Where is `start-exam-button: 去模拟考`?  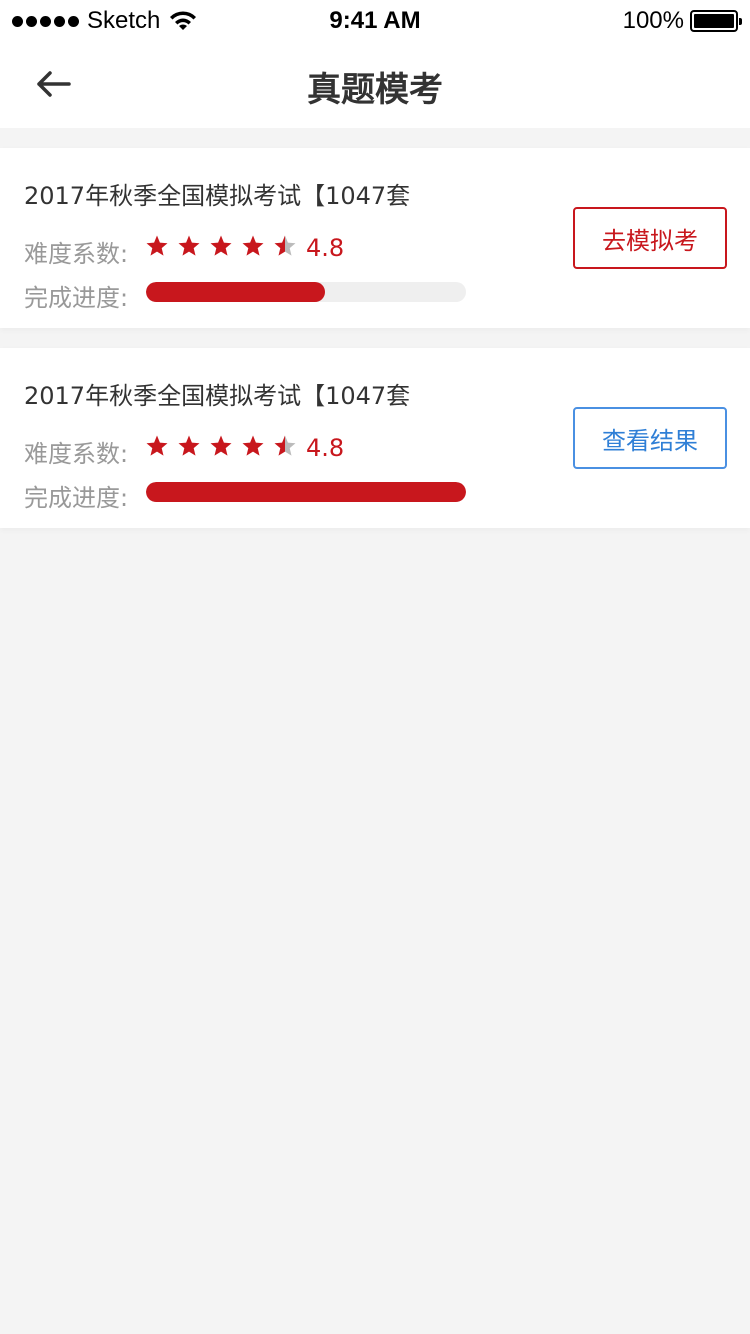 start-exam-button: 去模拟考 is located at coordinates (650, 238).